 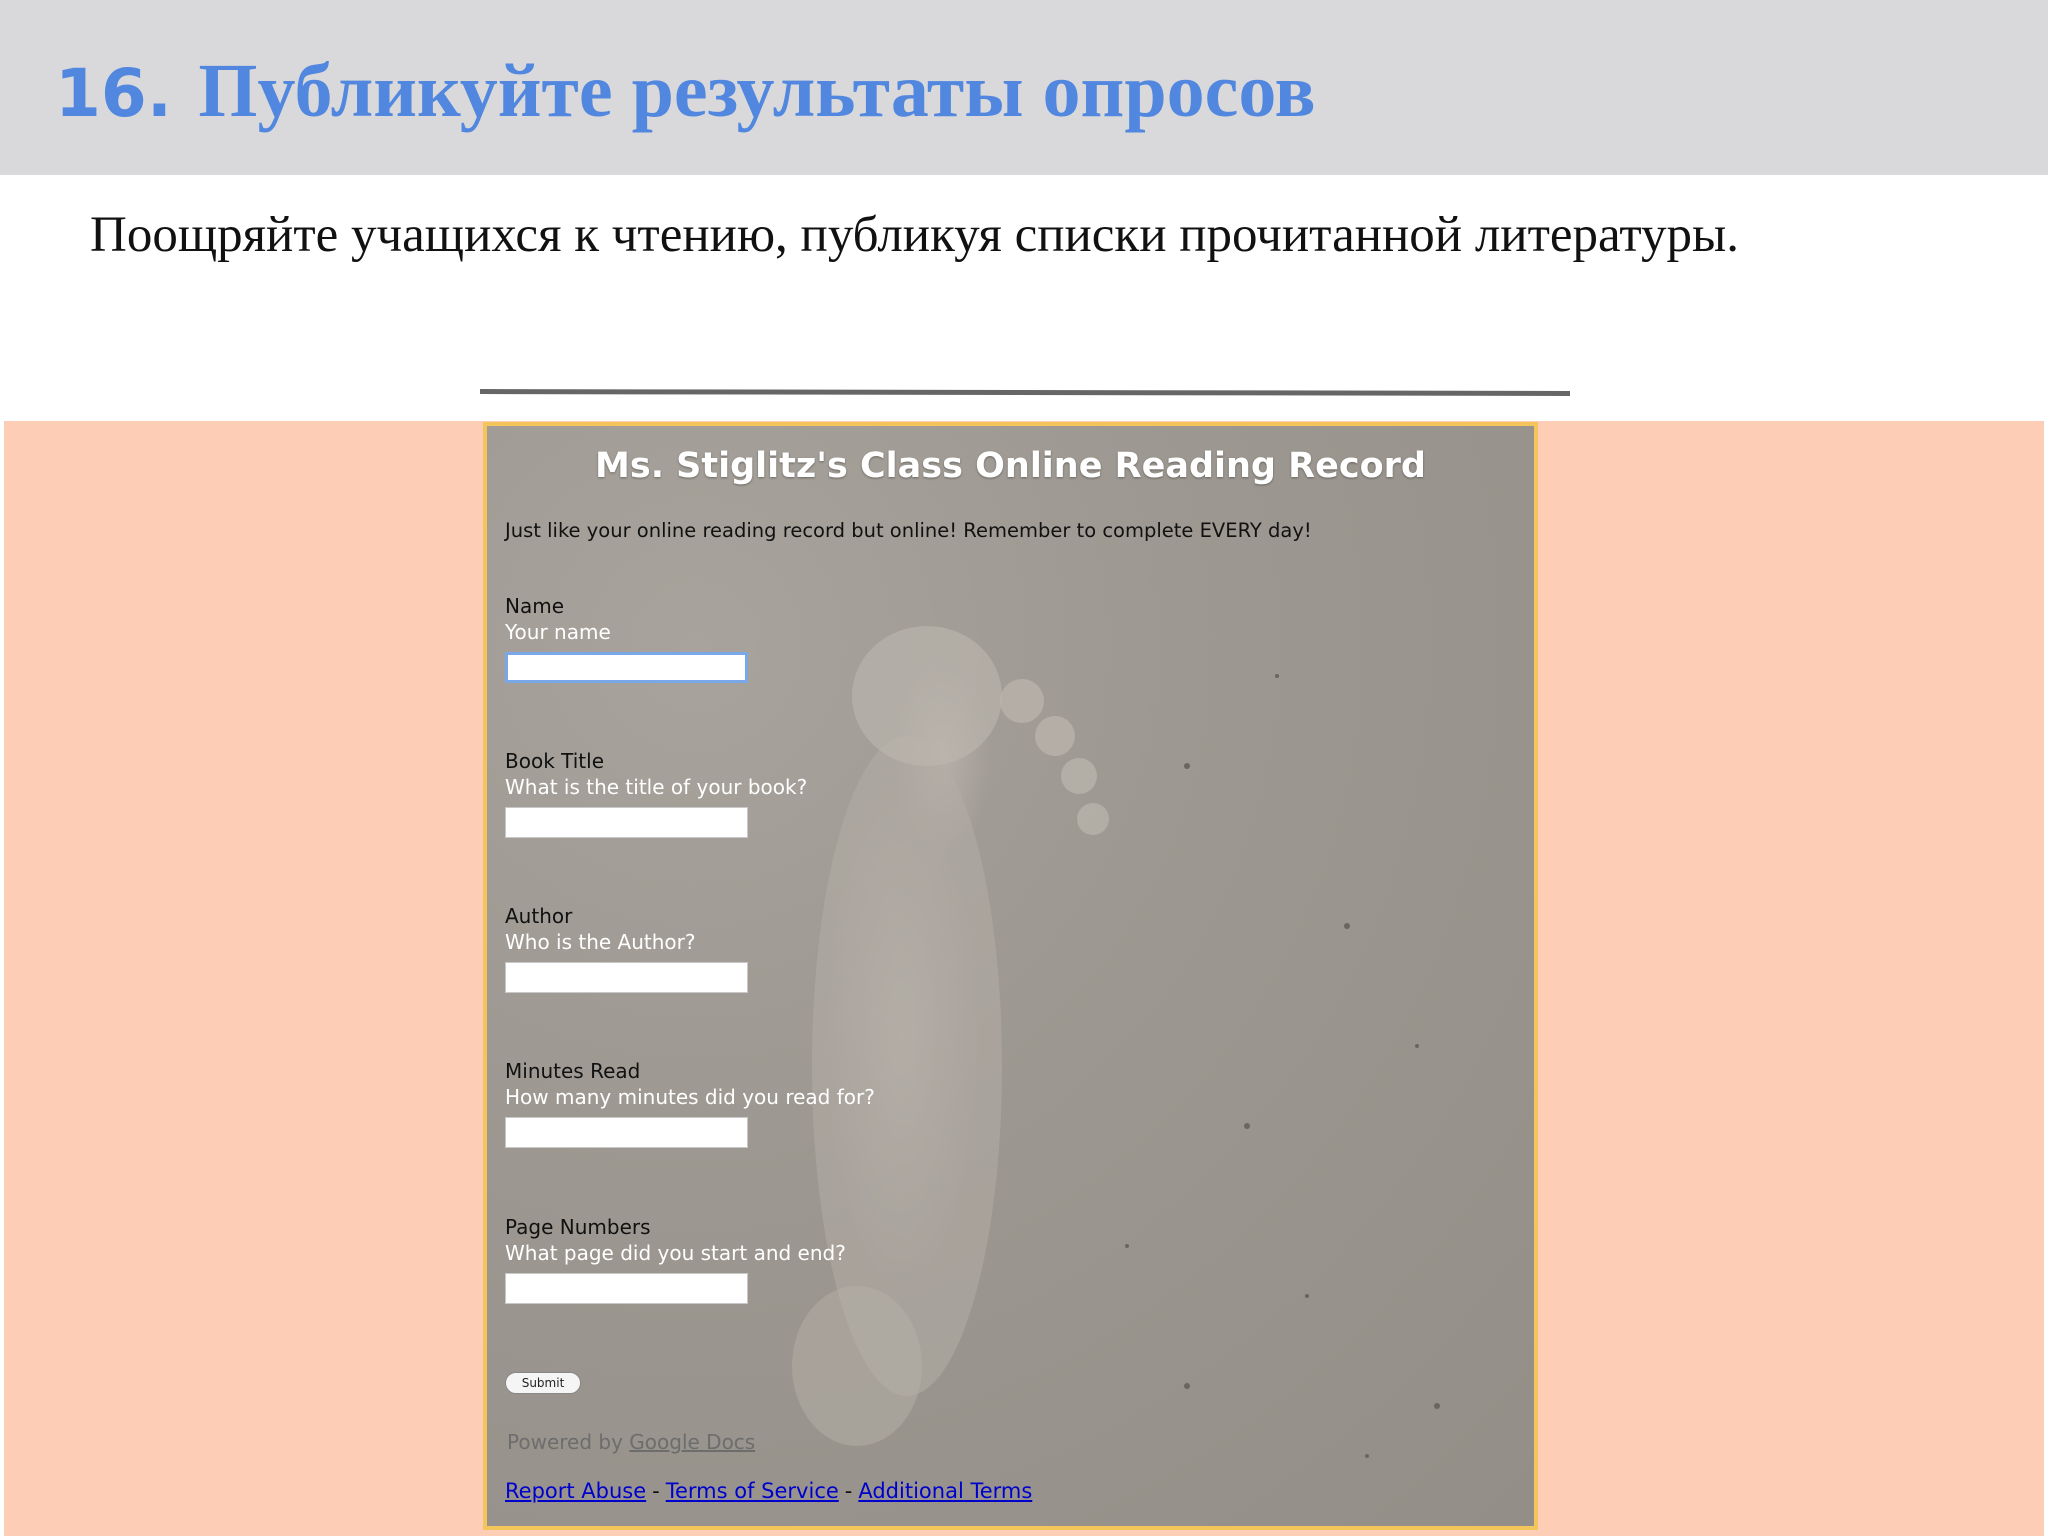 I want to click on field-label: Minutes Read, so click(x=573, y=1071).